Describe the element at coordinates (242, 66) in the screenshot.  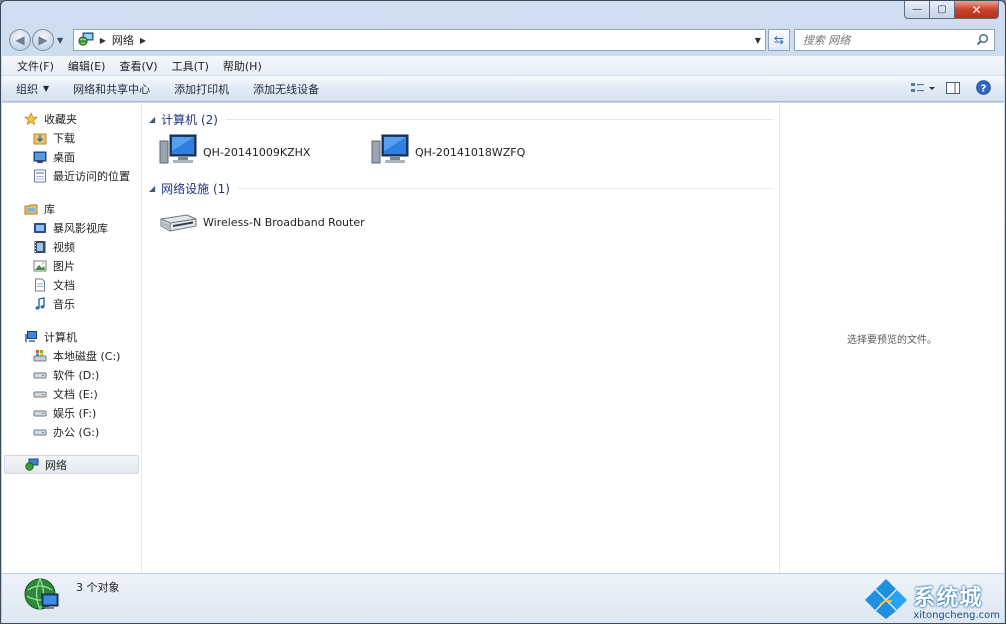
I see `menu-help: 帮助(H)` at that location.